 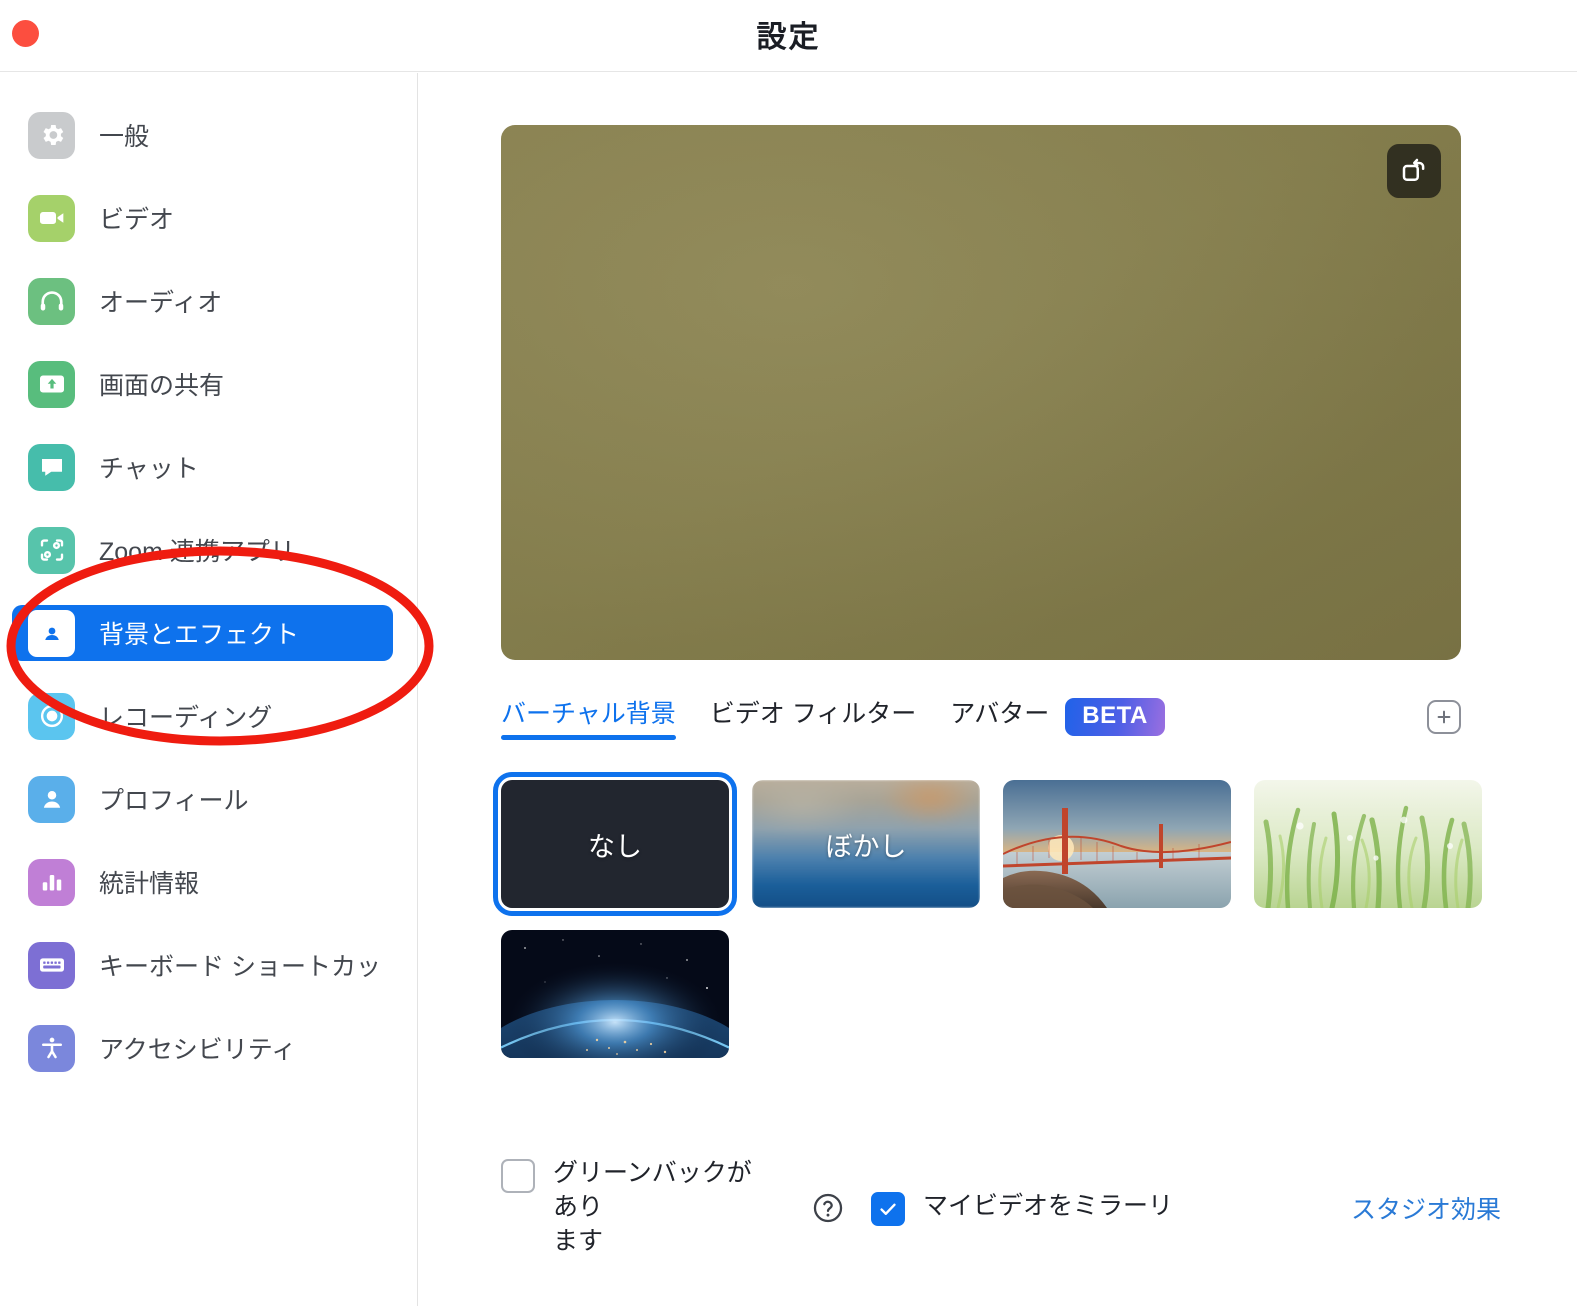 I want to click on background-thumbnail-grid: なし ぼかし, so click(x=997, y=915).